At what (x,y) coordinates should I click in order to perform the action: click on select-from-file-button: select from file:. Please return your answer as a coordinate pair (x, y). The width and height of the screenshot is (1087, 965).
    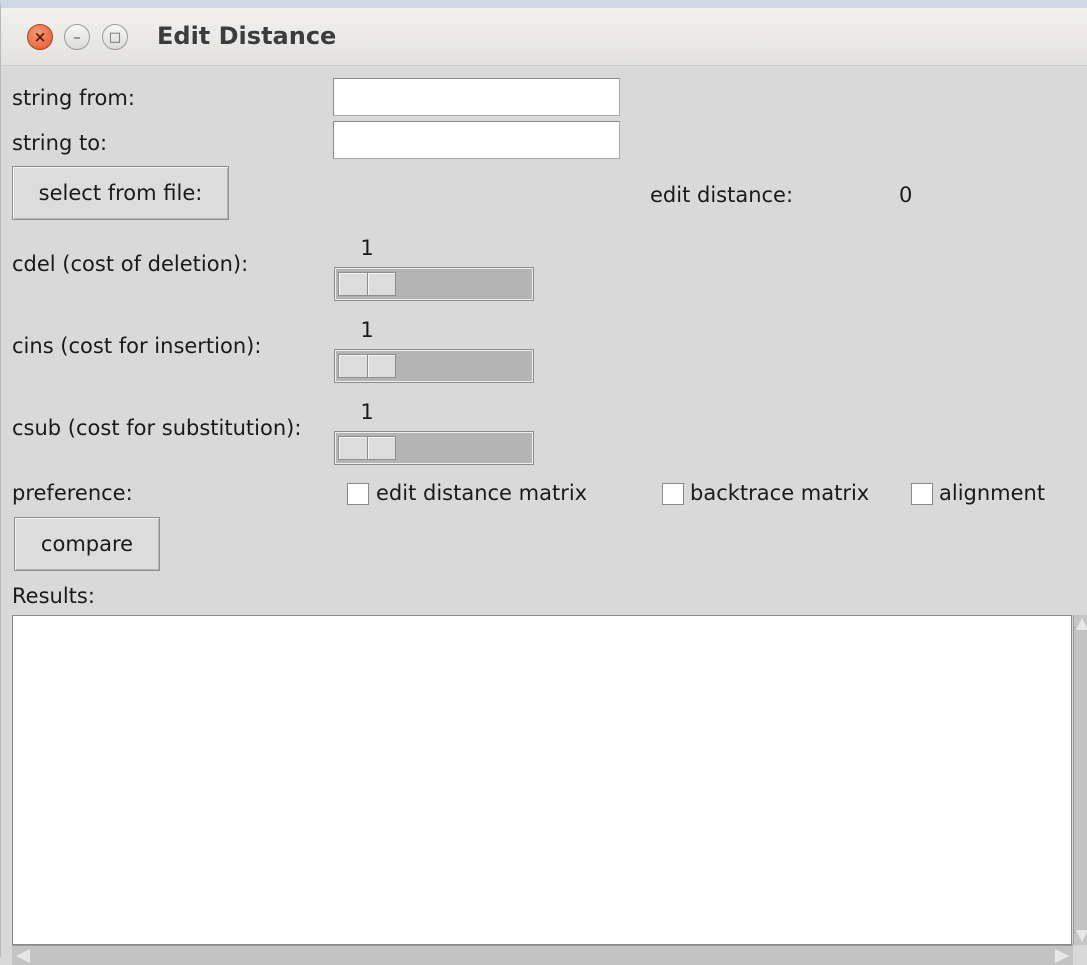
    Looking at the image, I should click on (120, 193).